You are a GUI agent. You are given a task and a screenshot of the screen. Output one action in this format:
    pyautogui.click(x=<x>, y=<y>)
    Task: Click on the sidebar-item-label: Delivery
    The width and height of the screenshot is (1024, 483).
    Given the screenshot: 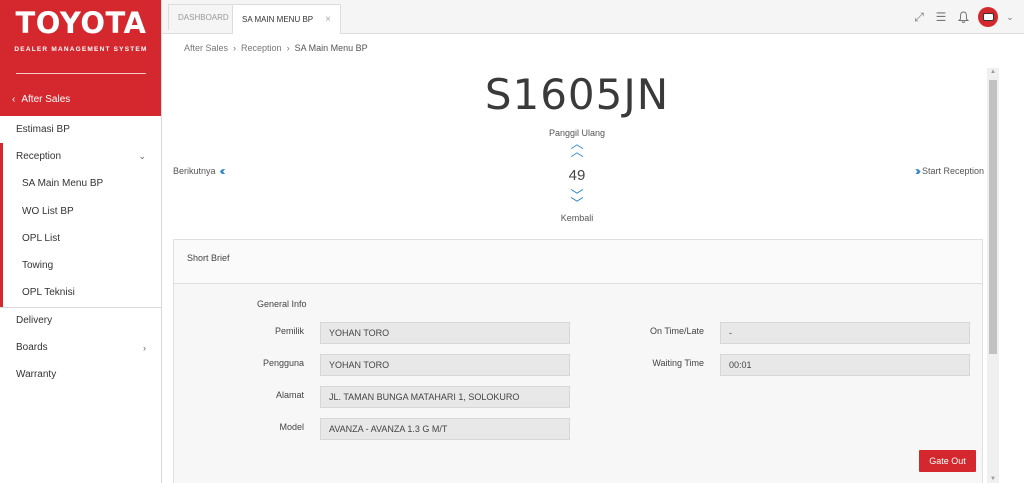 What is the action you would take?
    pyautogui.click(x=34, y=321)
    